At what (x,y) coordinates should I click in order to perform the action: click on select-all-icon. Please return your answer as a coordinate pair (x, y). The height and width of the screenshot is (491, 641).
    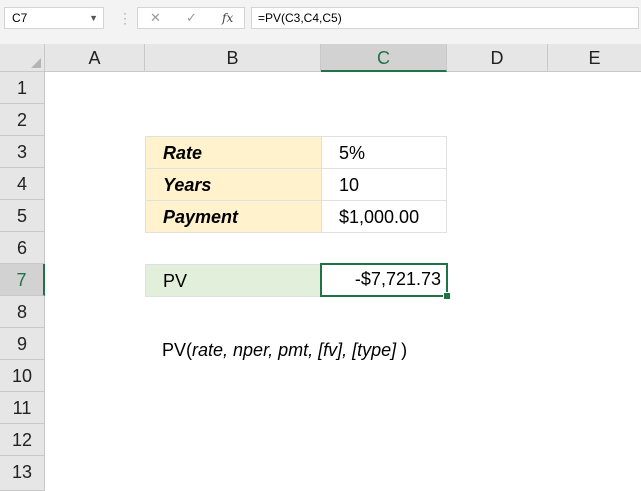
    Looking at the image, I should click on (36, 63).